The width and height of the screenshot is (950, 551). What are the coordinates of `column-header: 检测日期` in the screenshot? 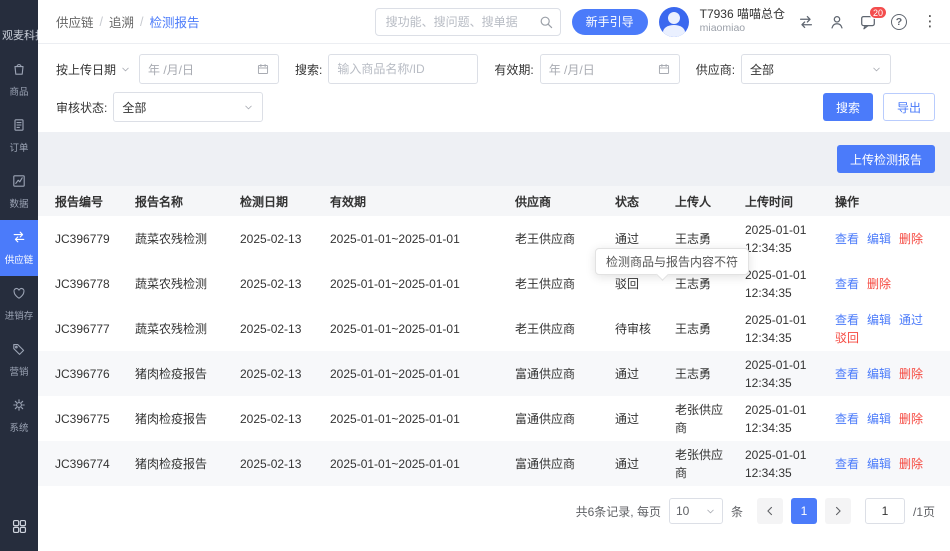 It's located at (268, 201).